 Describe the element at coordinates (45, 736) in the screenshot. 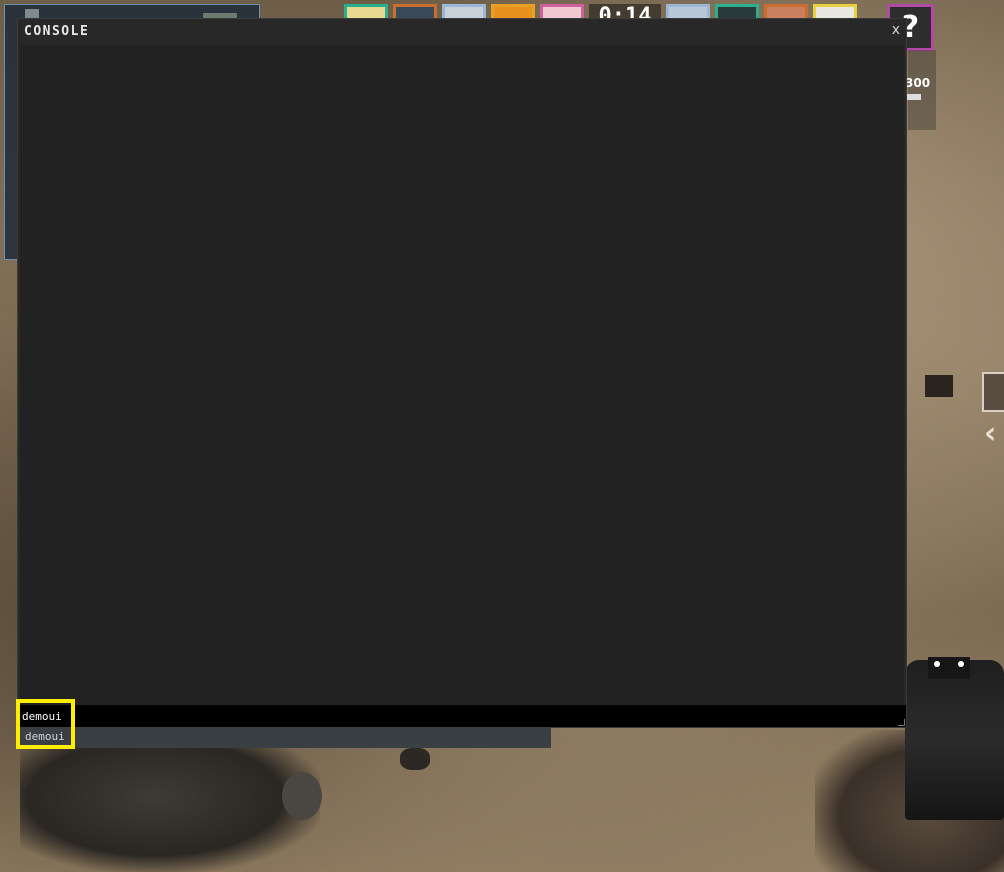

I see `autocomplete-item: demoui` at that location.